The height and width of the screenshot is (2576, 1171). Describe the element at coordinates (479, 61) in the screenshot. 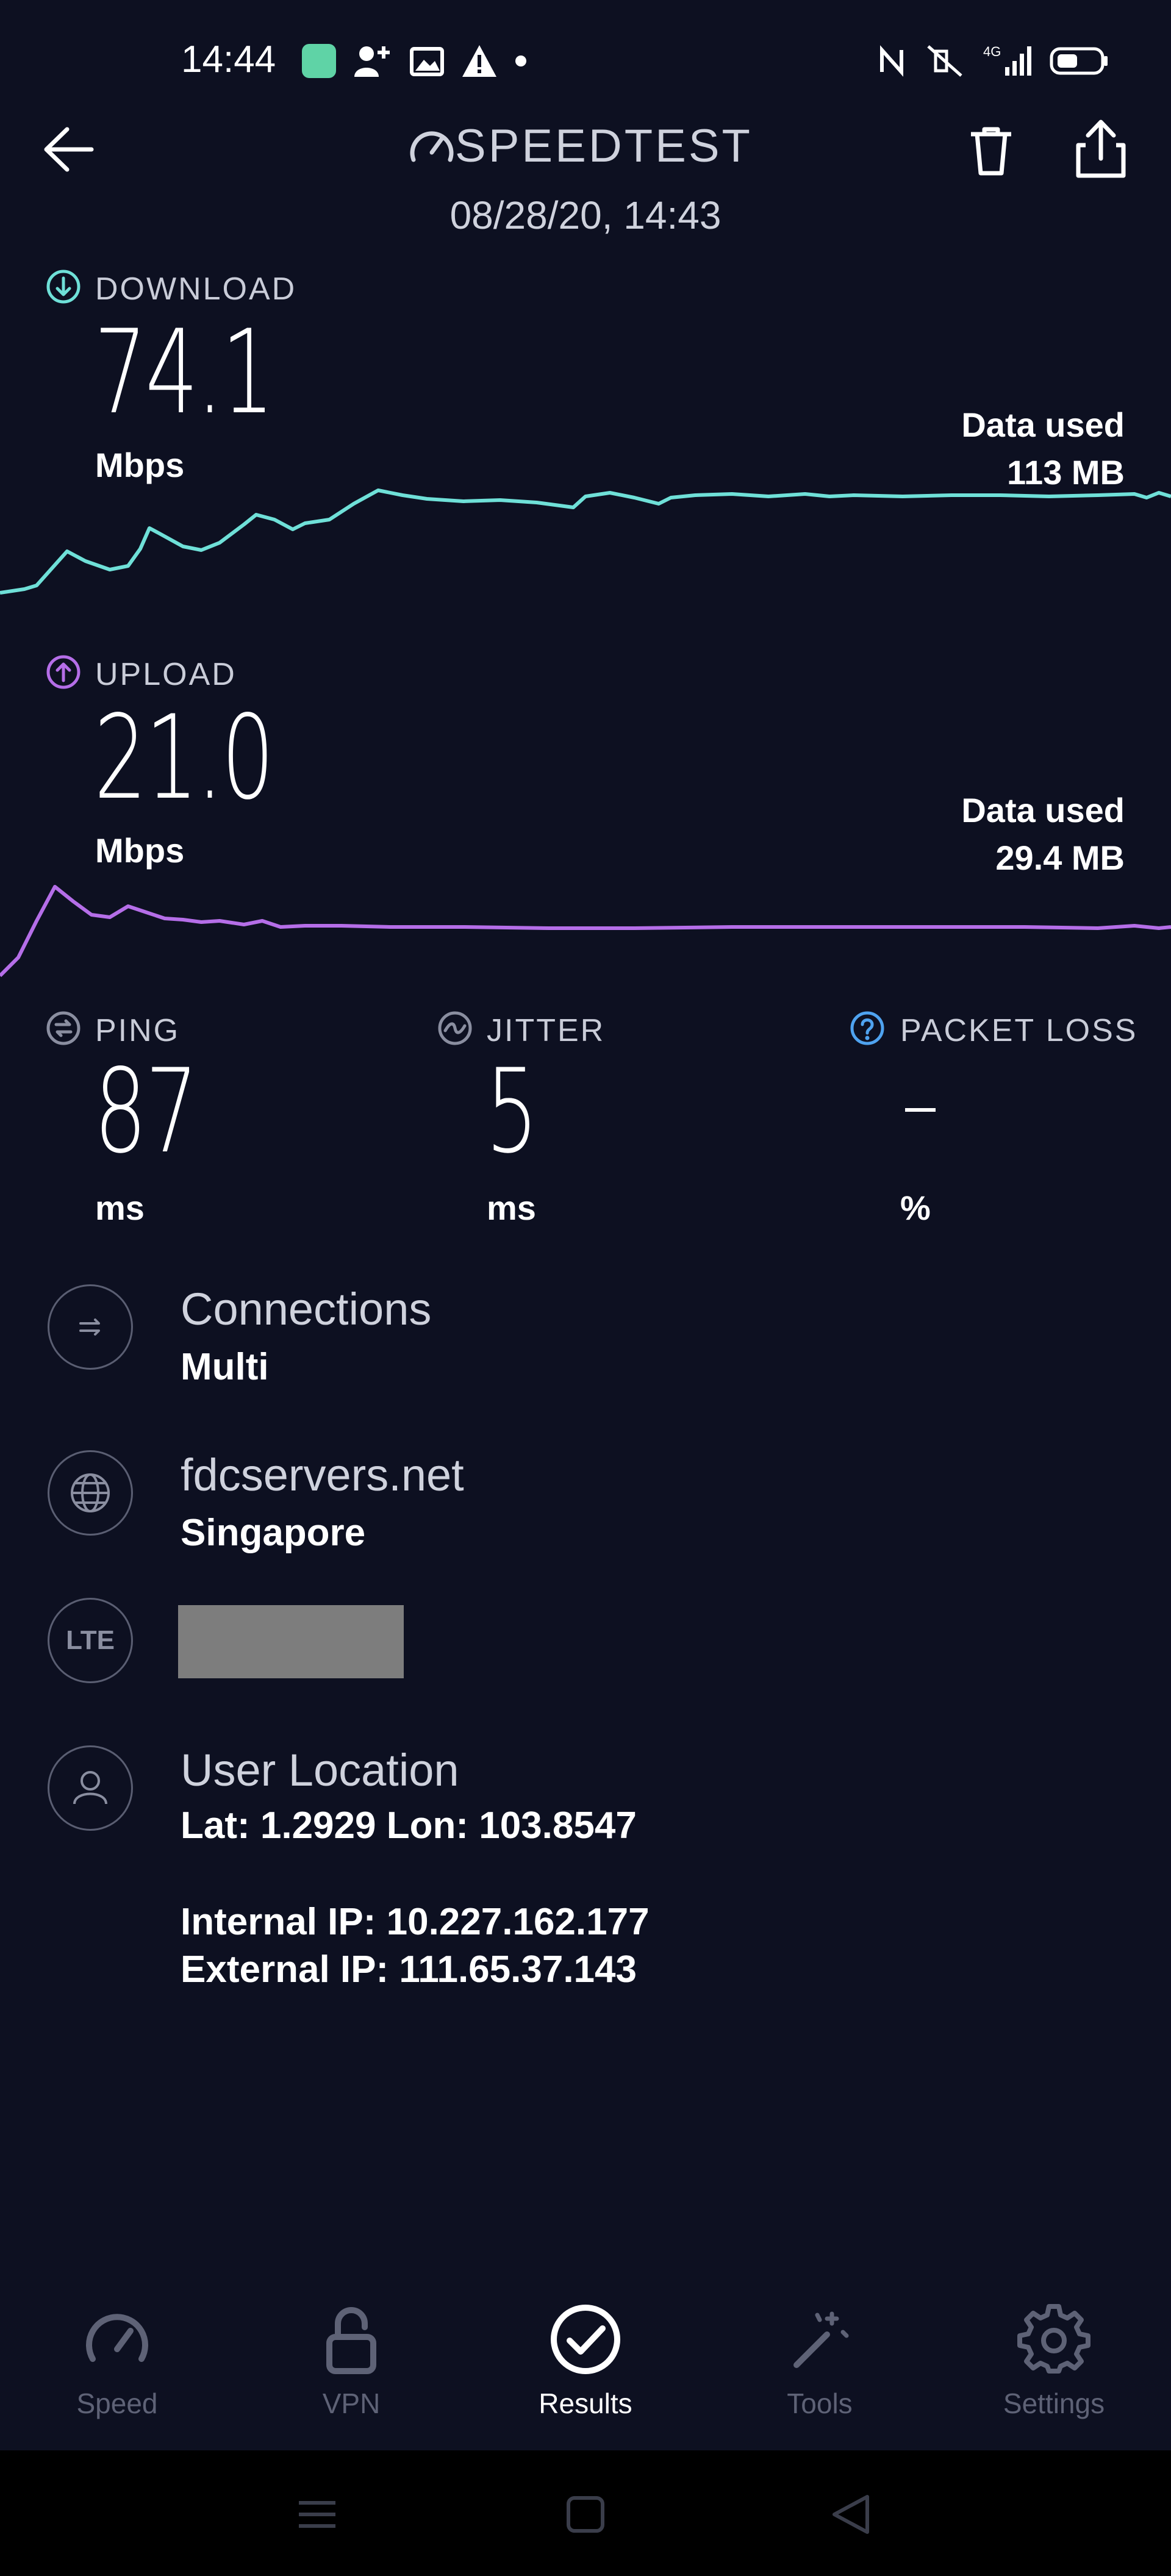

I see `warning-icon` at that location.